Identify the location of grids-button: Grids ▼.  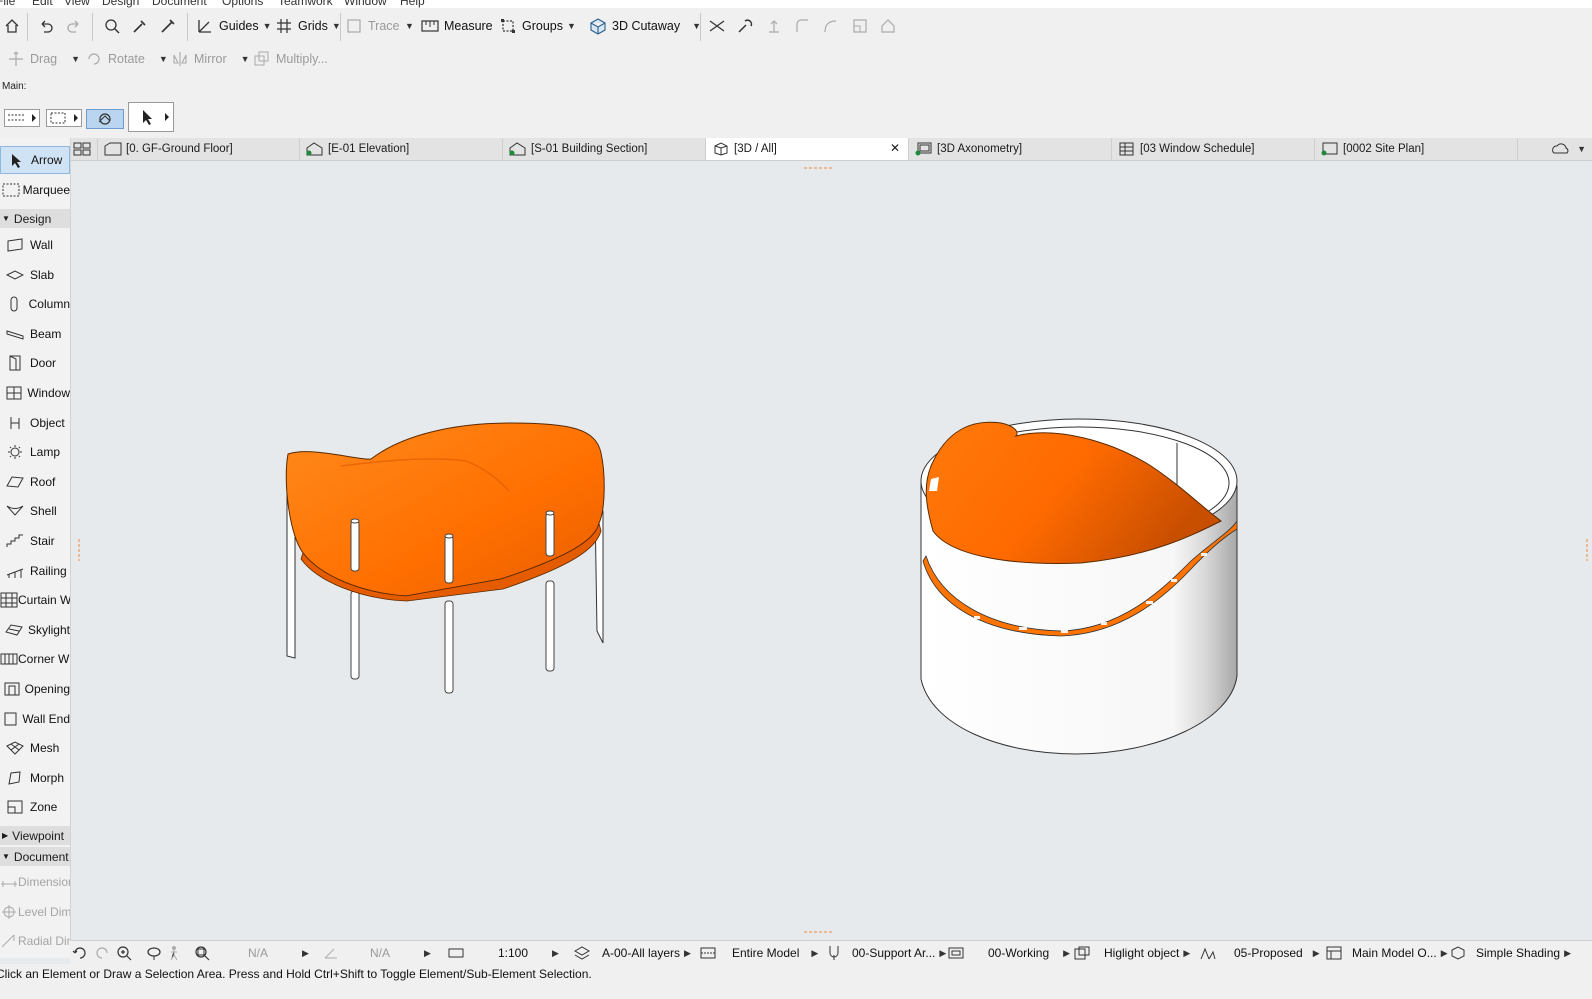
(307, 26).